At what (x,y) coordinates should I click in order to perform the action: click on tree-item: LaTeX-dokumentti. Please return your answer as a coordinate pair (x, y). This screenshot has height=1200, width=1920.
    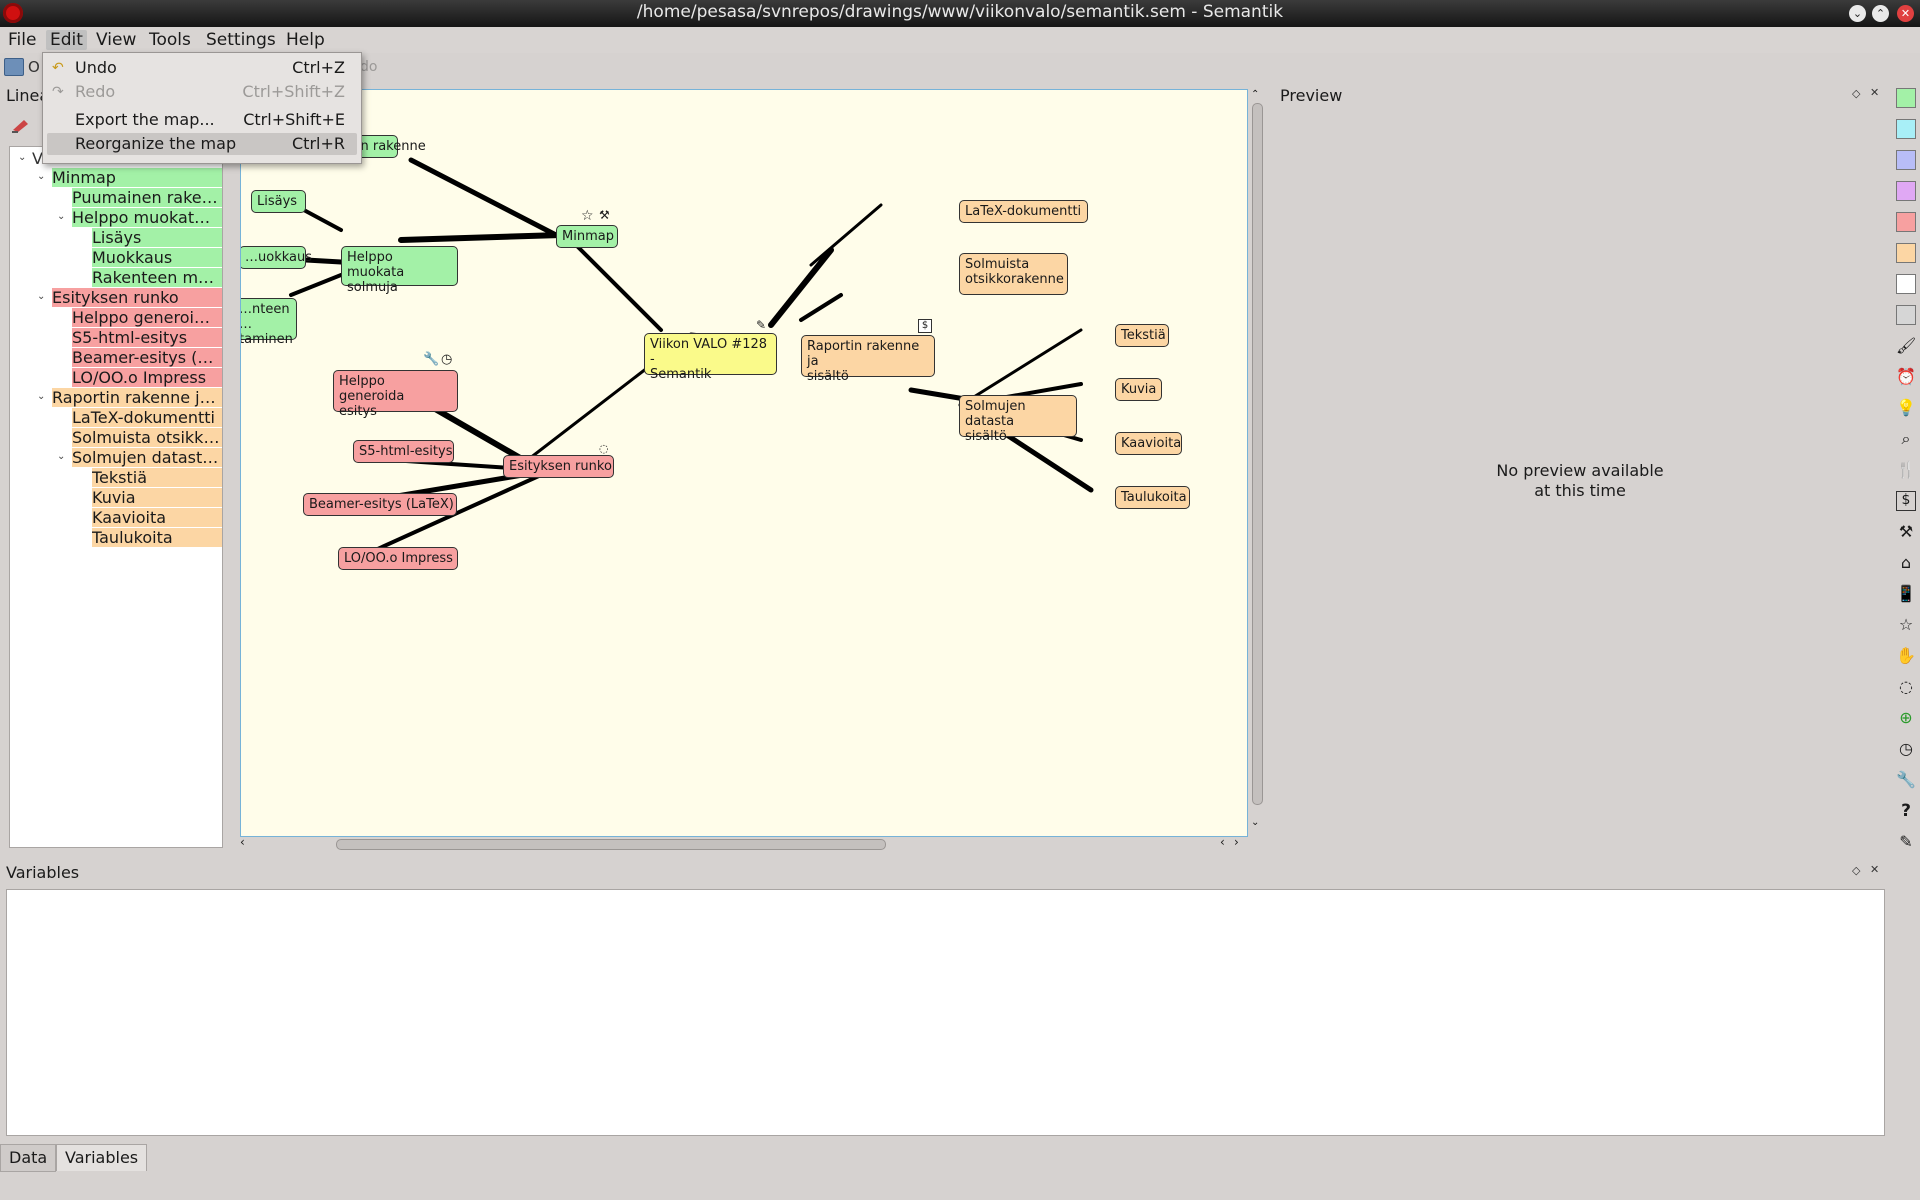
    Looking at the image, I should click on (147, 417).